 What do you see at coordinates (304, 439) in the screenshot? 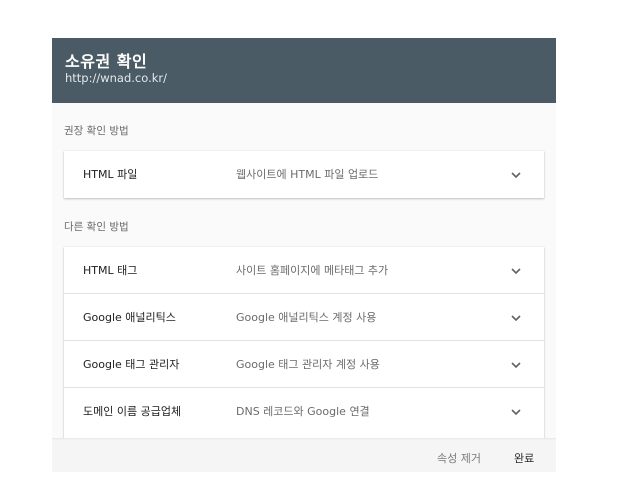
I see `footer-divider` at bounding box center [304, 439].